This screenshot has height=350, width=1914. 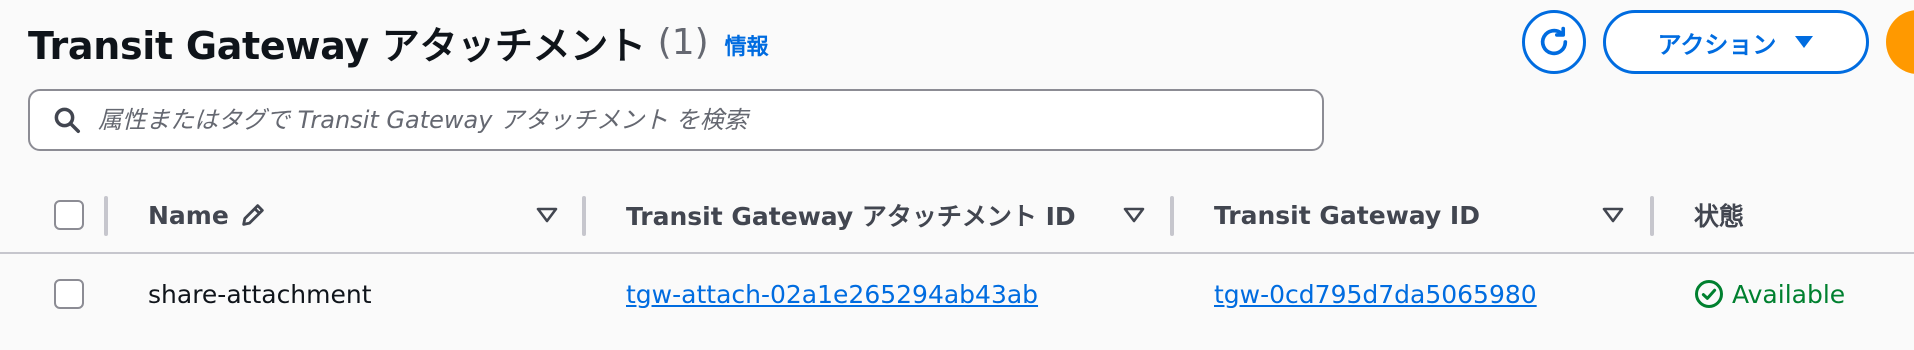 I want to click on gateway-id-link: tgw-0cd795d7da5065980, so click(x=1375, y=294).